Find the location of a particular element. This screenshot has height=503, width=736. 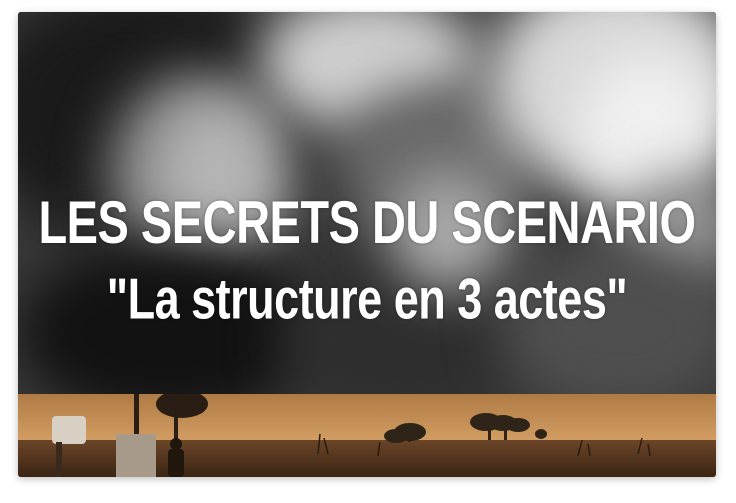

title-line-1: LES SECRETS DU SCENARIO is located at coordinates (367, 222).